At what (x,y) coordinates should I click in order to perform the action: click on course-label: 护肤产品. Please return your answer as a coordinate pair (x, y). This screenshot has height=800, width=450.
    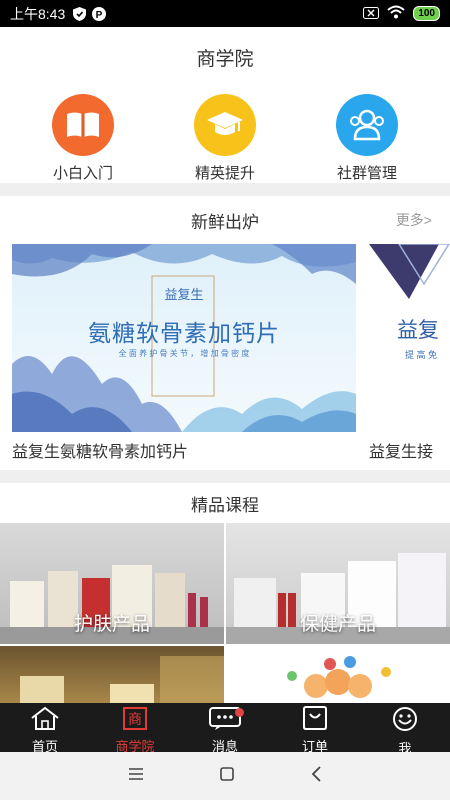
    Looking at the image, I should click on (111, 624).